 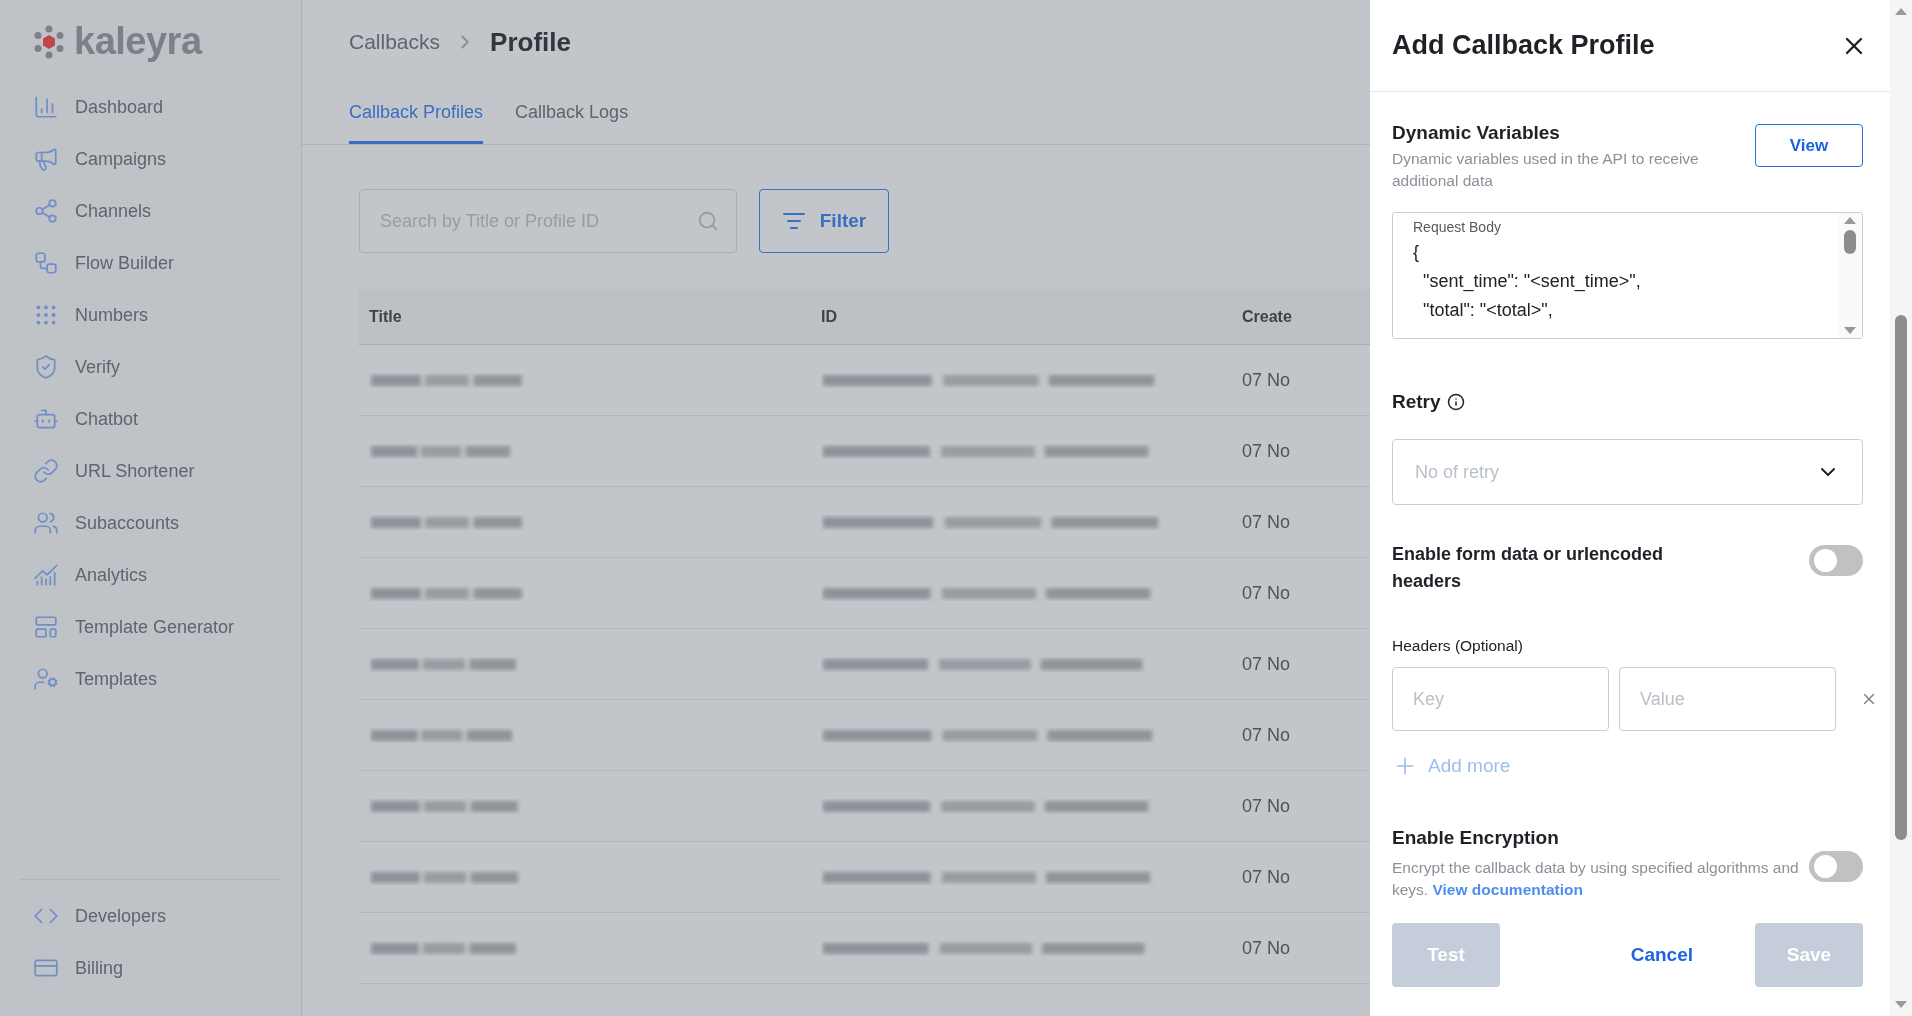 What do you see at coordinates (395, 42) in the screenshot?
I see `breadcrumb-link: Callbacks` at bounding box center [395, 42].